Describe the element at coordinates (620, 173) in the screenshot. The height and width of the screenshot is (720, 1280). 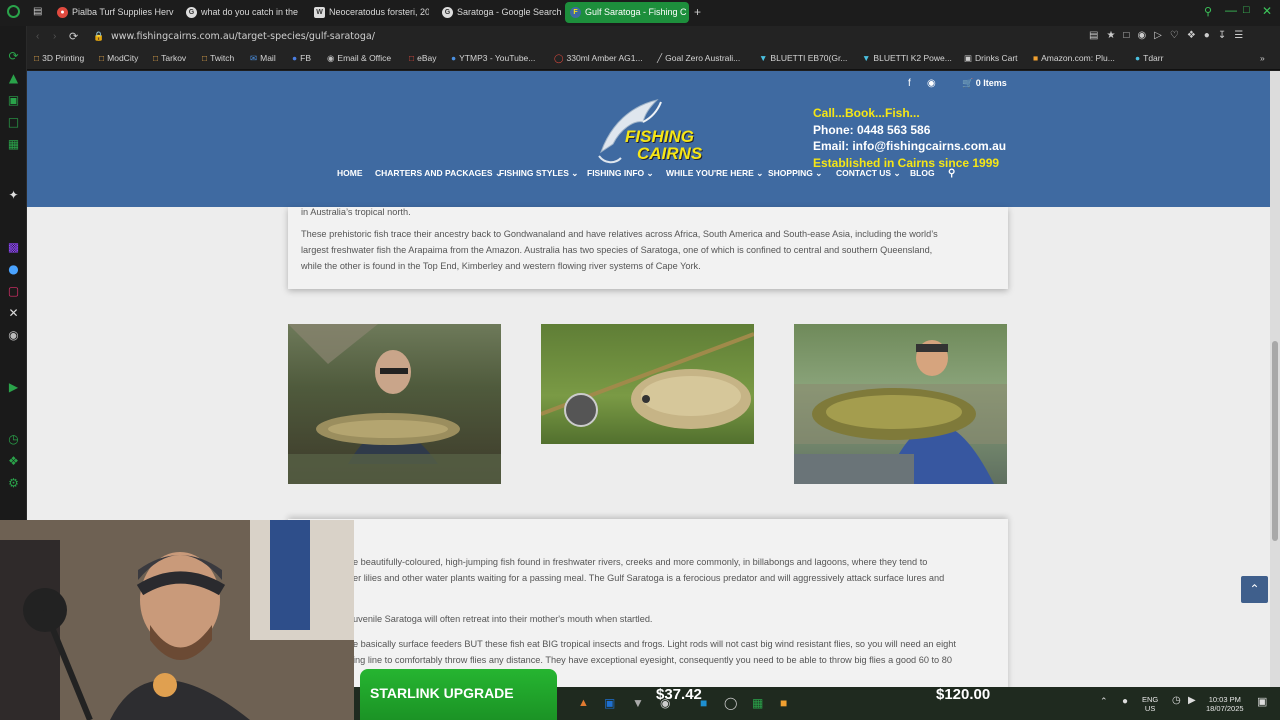
I see `nav-fishing-info: FISHING INFO ⌄` at that location.